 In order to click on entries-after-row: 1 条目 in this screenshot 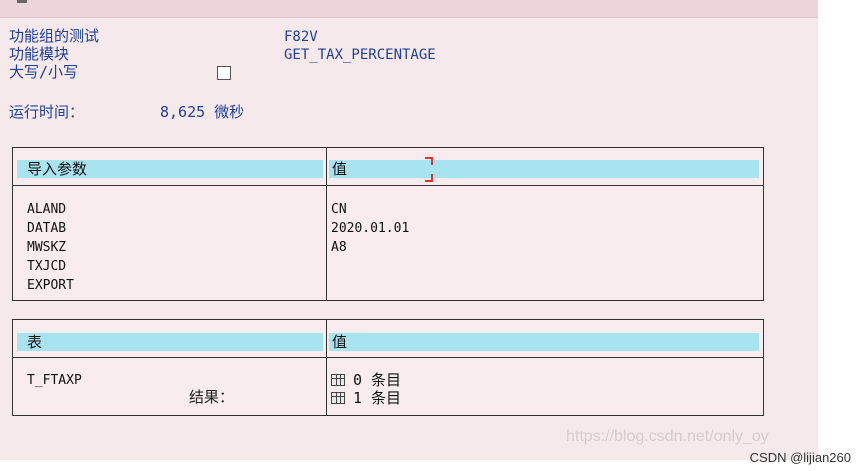, I will do `click(366, 398)`.